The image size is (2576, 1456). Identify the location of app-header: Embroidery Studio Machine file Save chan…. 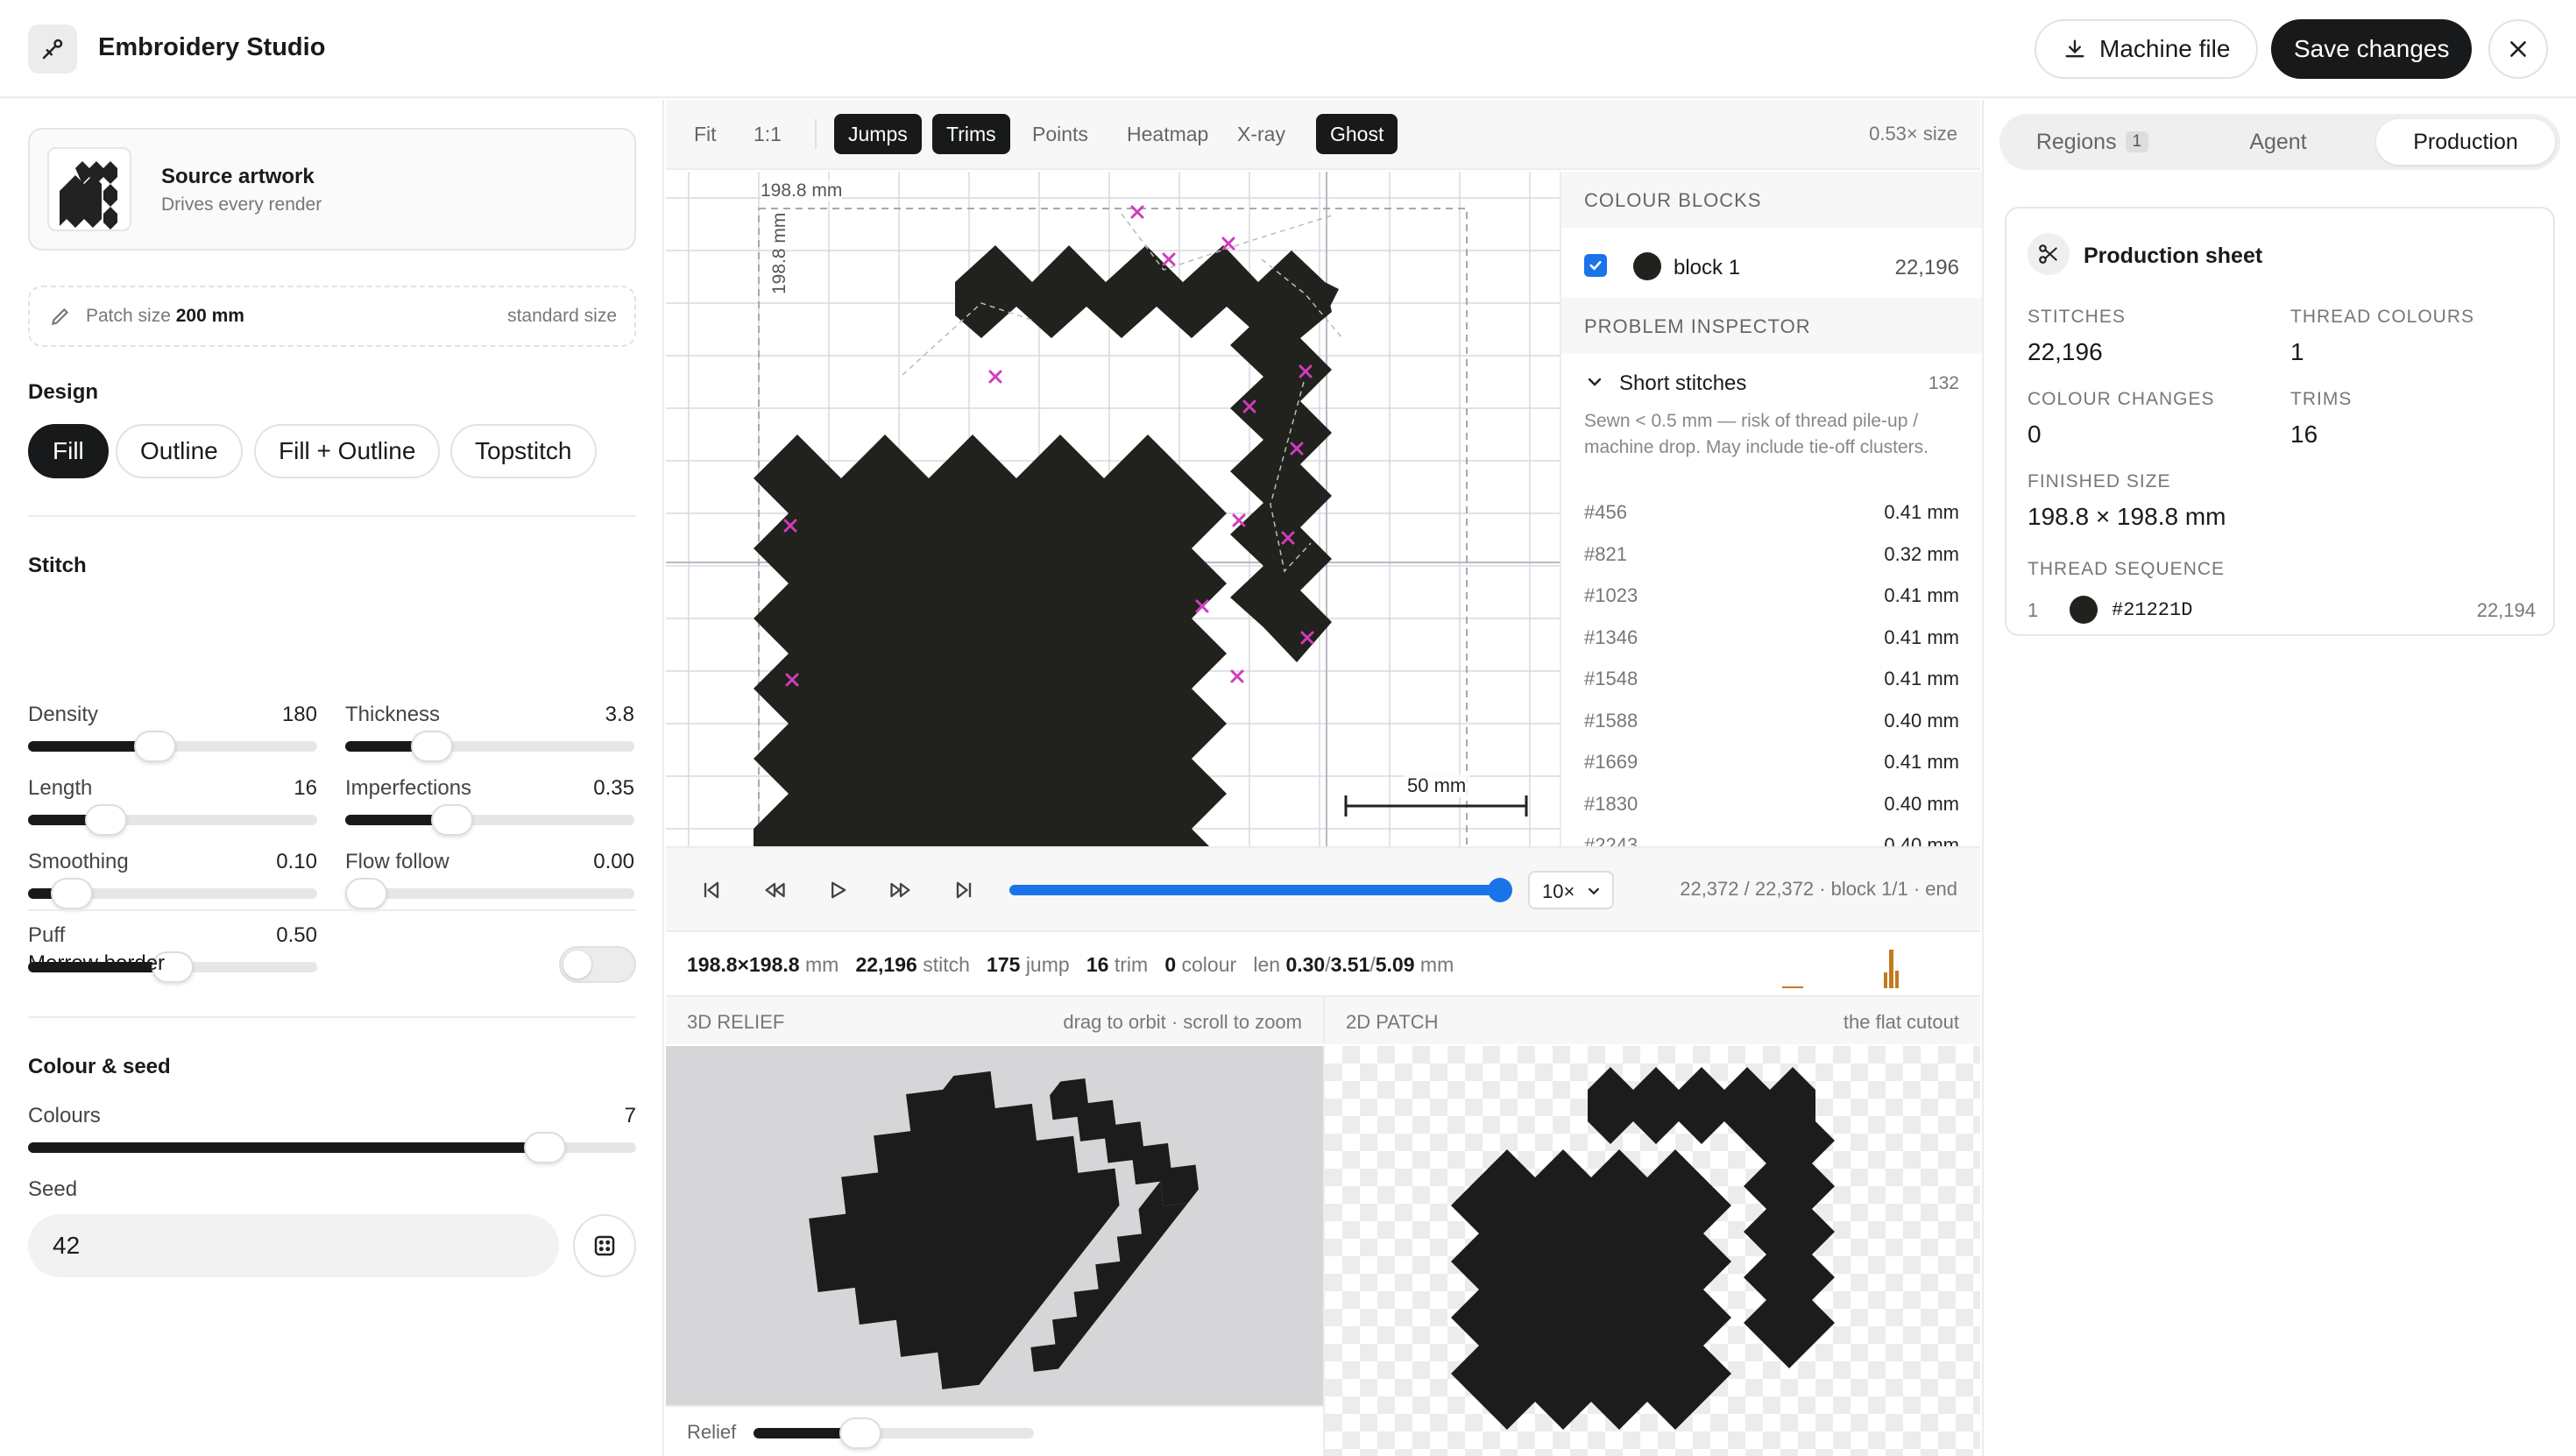
(1288, 49).